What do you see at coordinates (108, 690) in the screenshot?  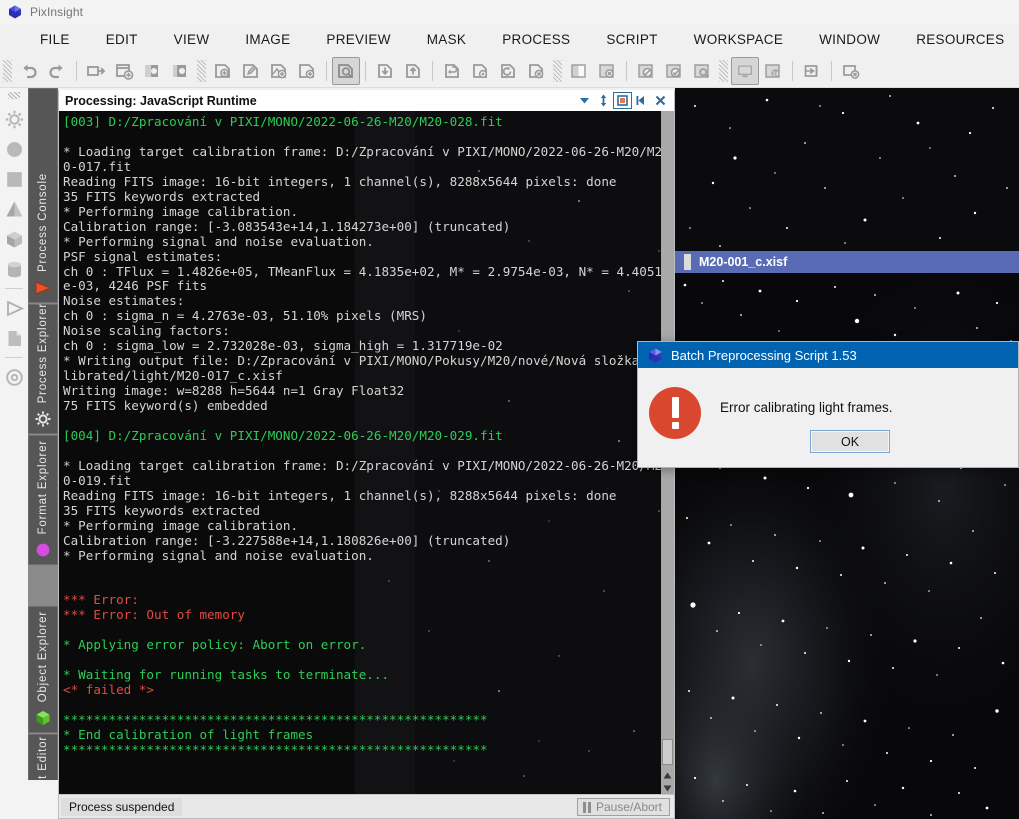 I see `console-line: <* failed *>` at bounding box center [108, 690].